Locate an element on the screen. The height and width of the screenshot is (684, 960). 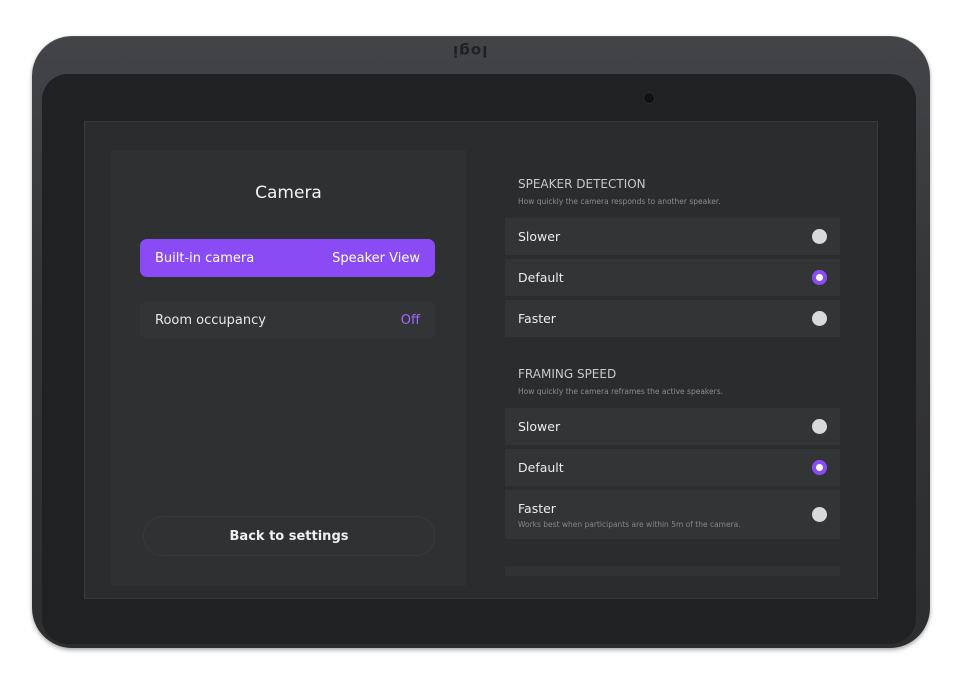
speaker-detection-heading: SPEAKER DETECTION is located at coordinates (582, 184).